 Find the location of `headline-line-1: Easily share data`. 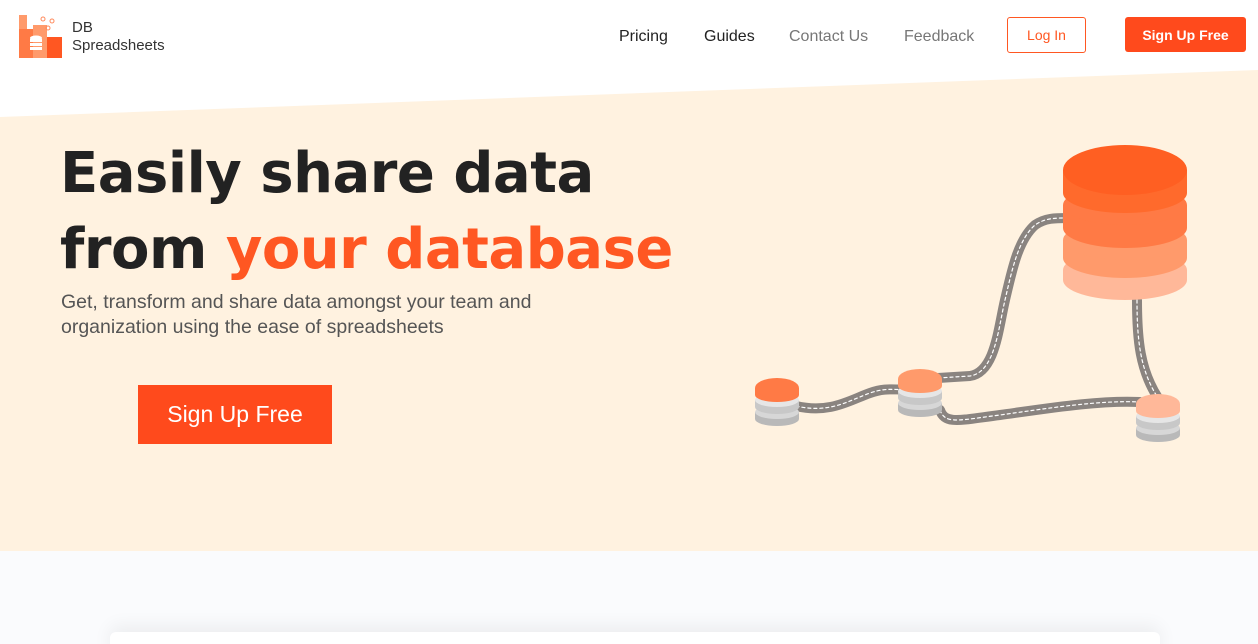

headline-line-1: Easily share data is located at coordinates (327, 173).